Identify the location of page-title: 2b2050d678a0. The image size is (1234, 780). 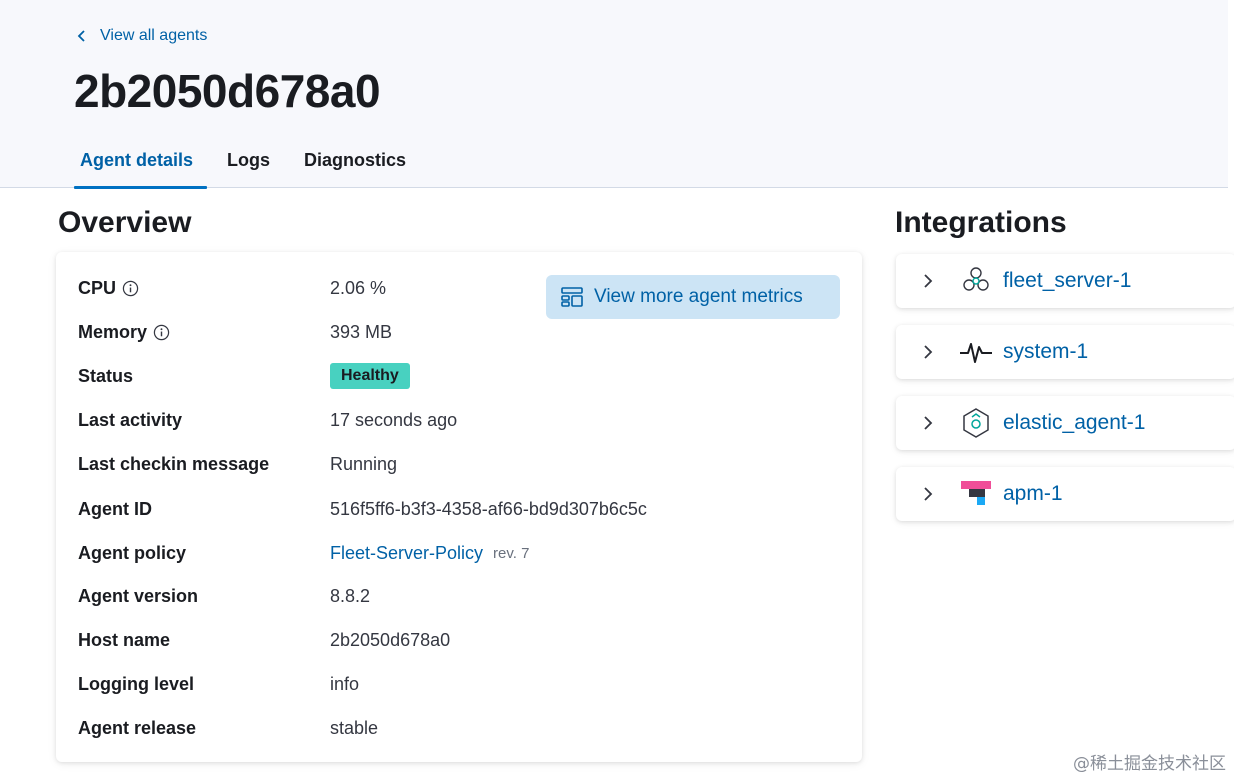
(227, 91).